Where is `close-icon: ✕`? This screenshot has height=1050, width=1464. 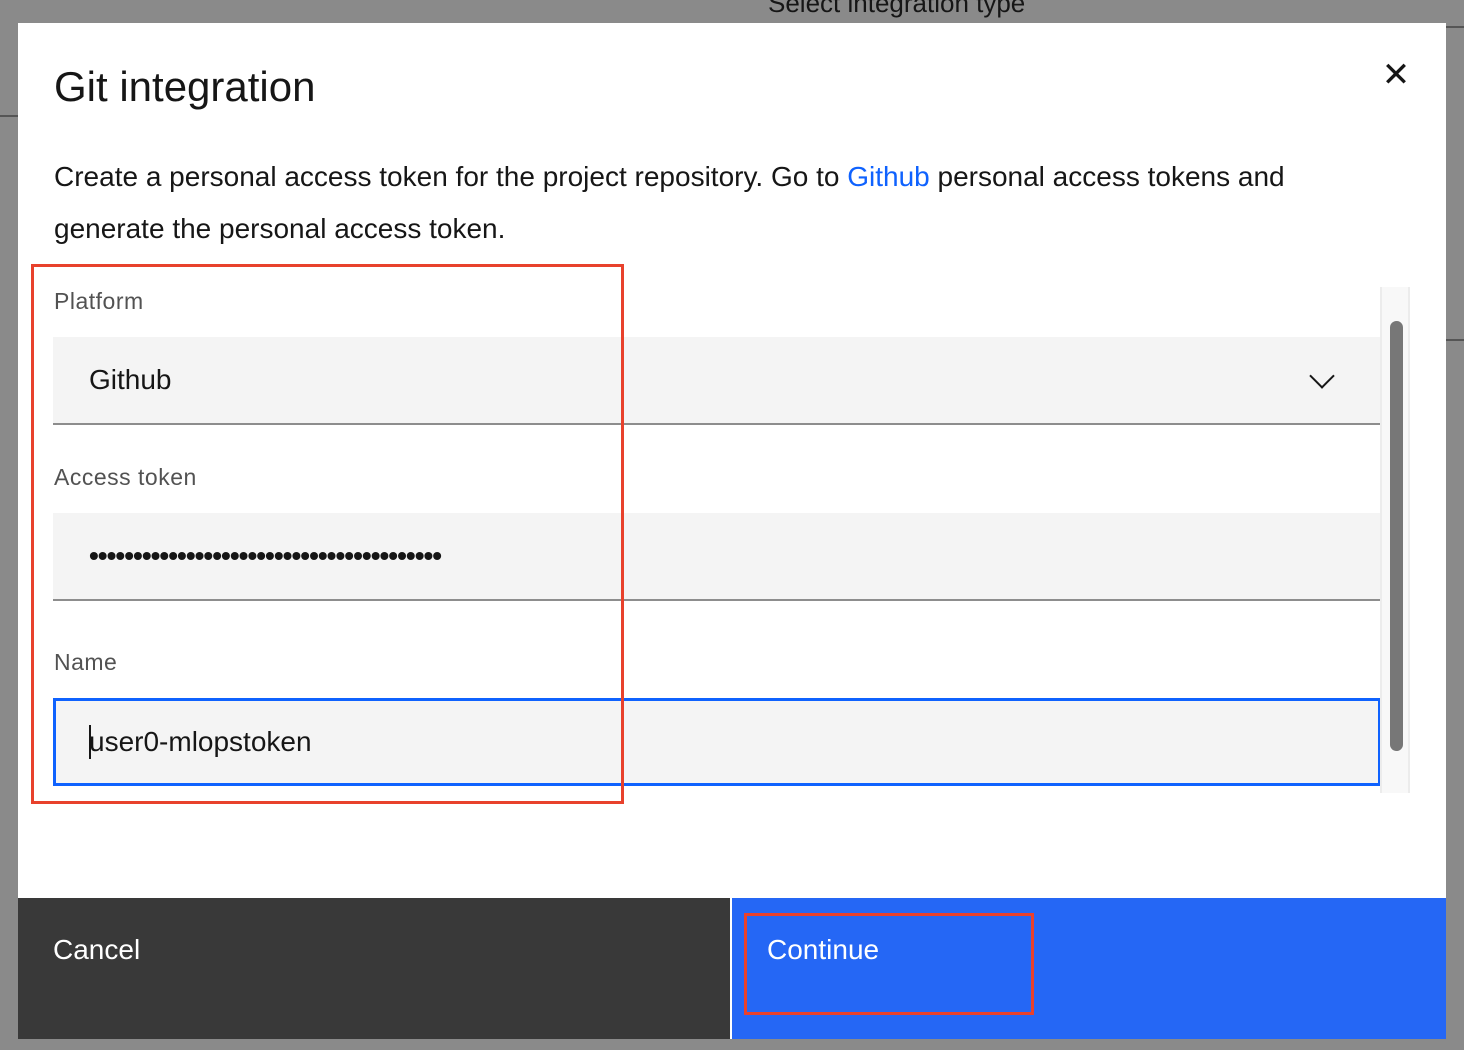
close-icon: ✕ is located at coordinates (1396, 75).